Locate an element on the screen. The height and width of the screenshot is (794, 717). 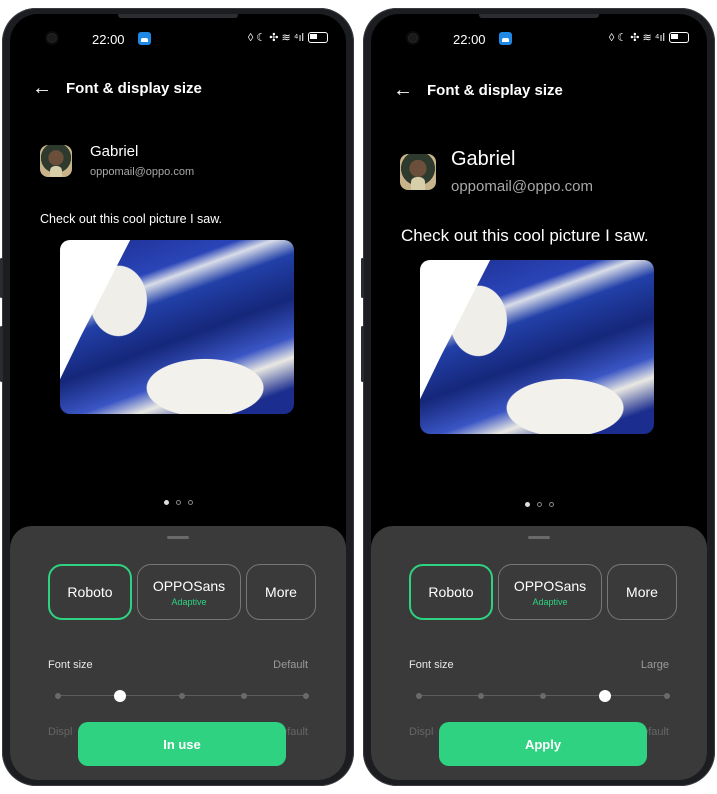
apply-button: Apply is located at coordinates (543, 744).